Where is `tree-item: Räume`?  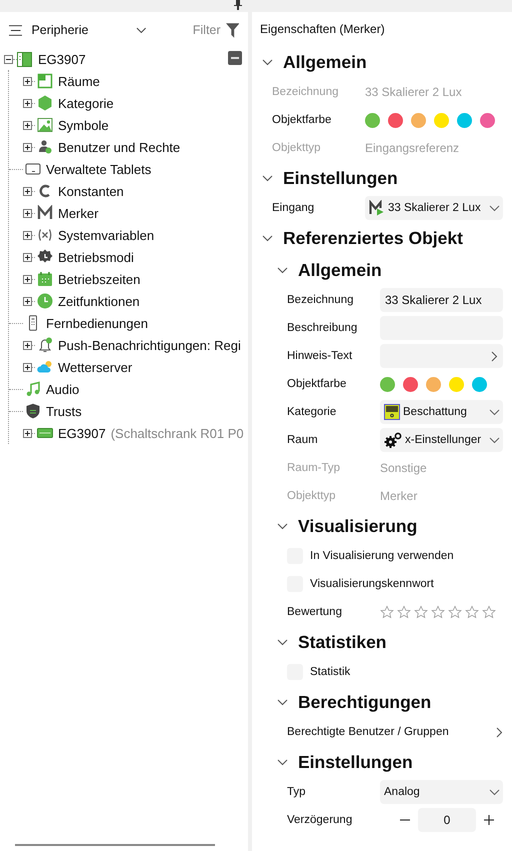
tree-item: Räume is located at coordinates (79, 81).